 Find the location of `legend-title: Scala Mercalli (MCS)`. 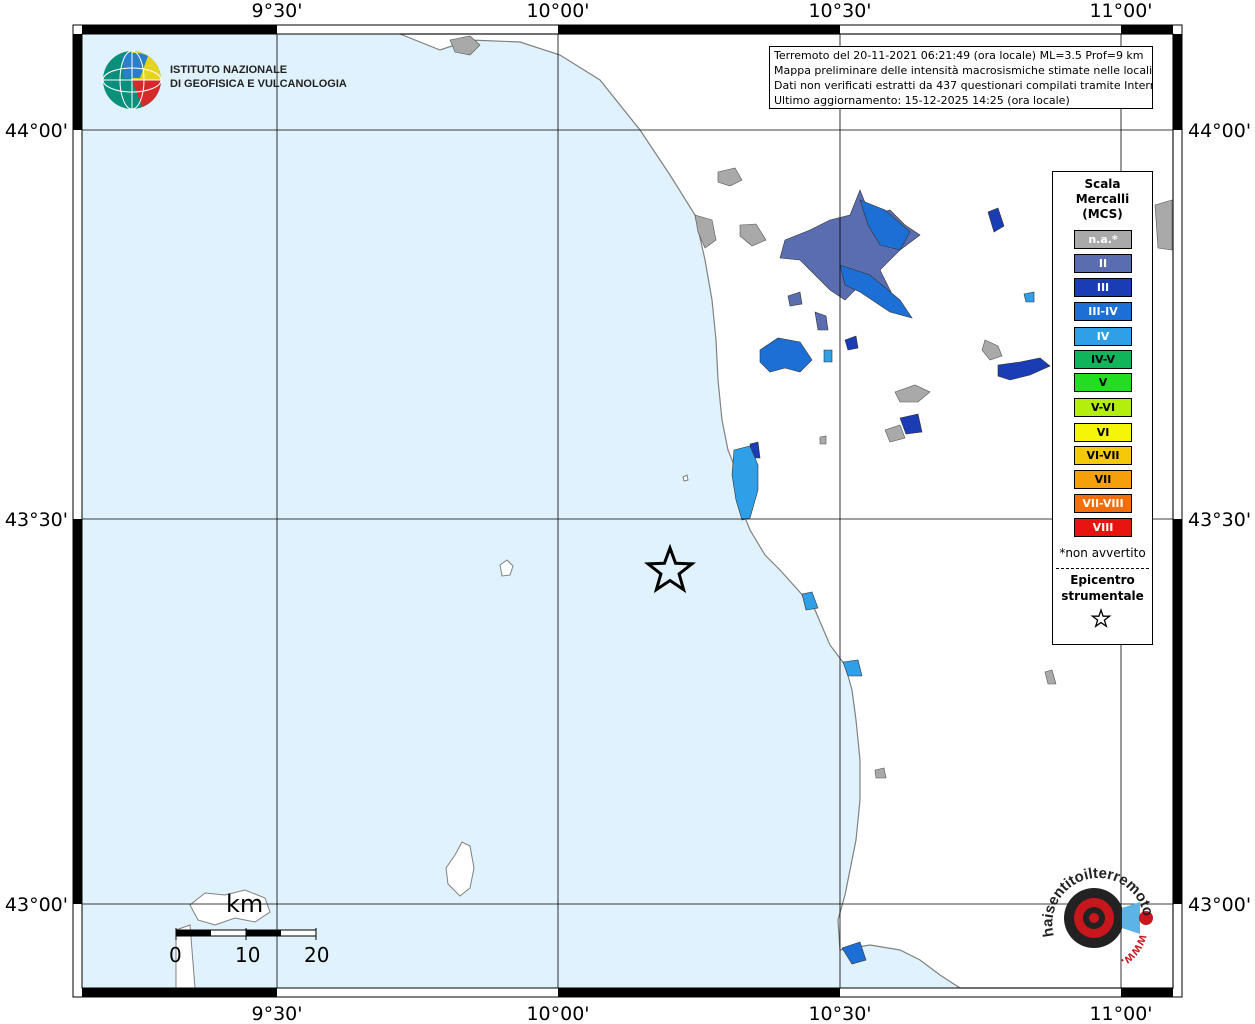

legend-title: Scala Mercalli (MCS) is located at coordinates (1102, 199).